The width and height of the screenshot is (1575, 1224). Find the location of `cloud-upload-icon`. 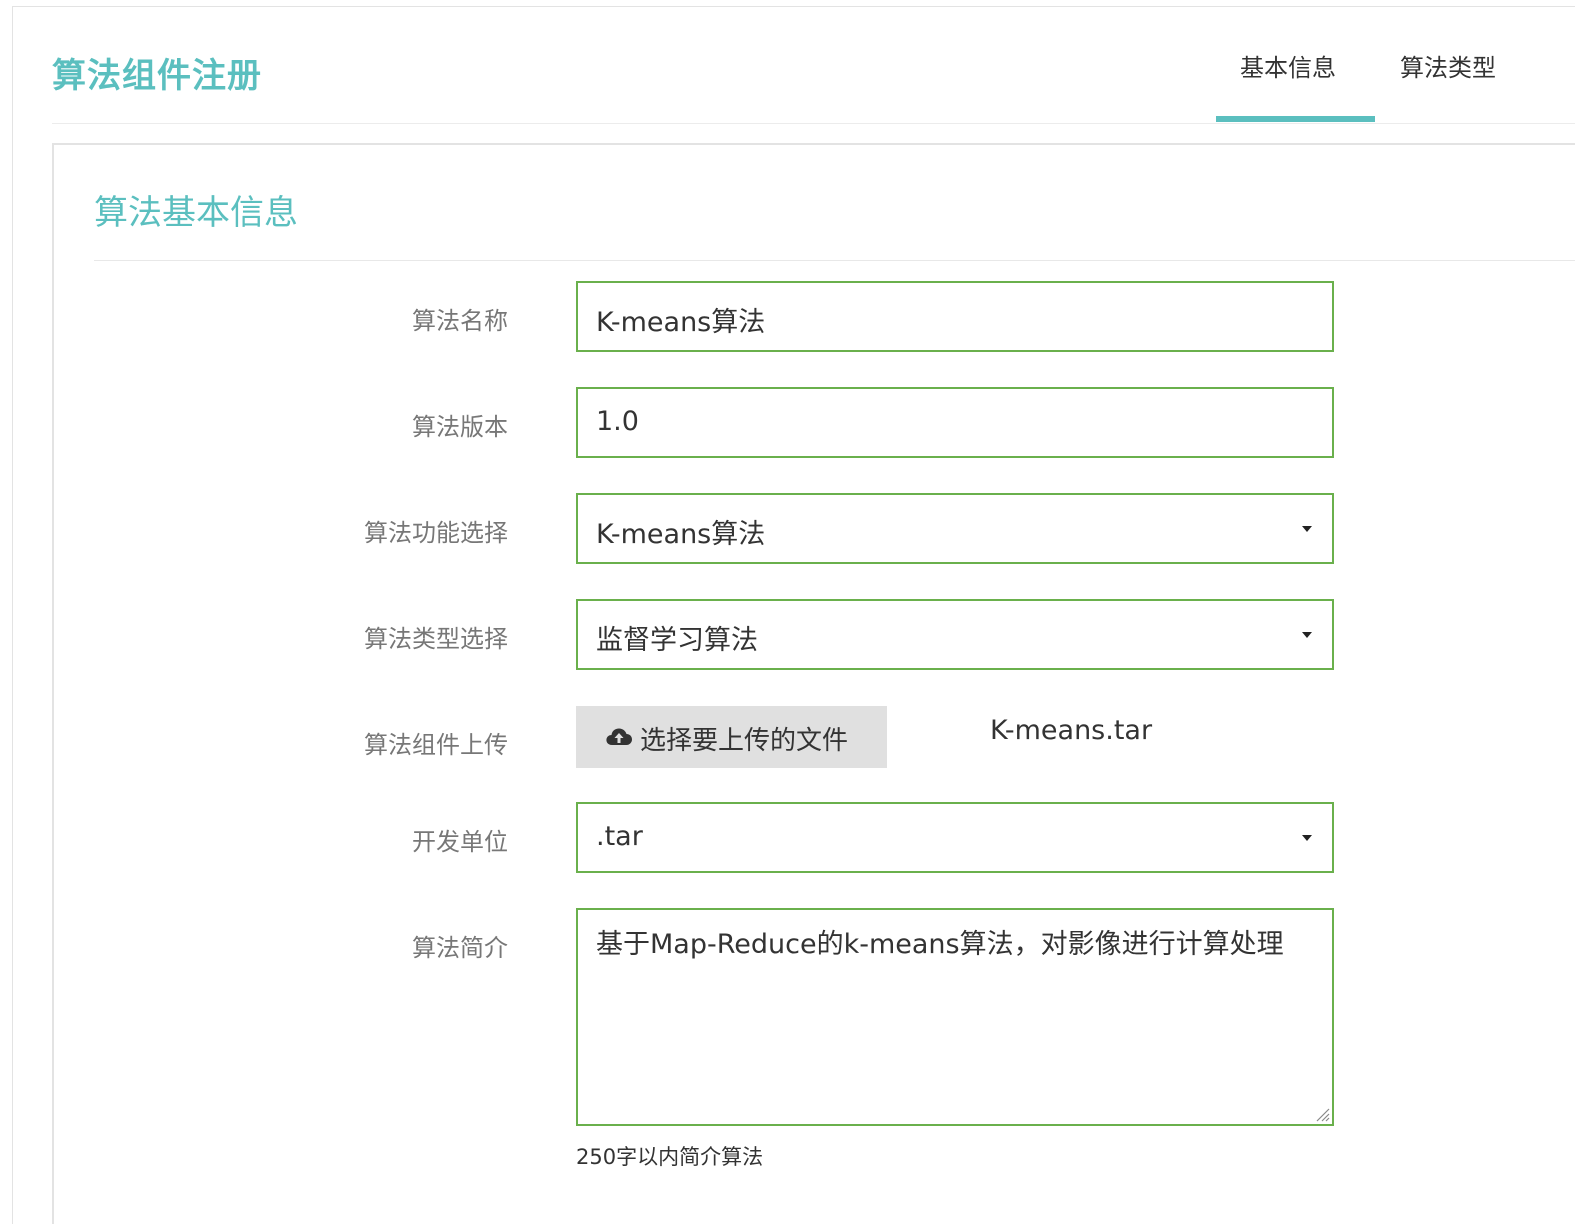

cloud-upload-icon is located at coordinates (619, 736).